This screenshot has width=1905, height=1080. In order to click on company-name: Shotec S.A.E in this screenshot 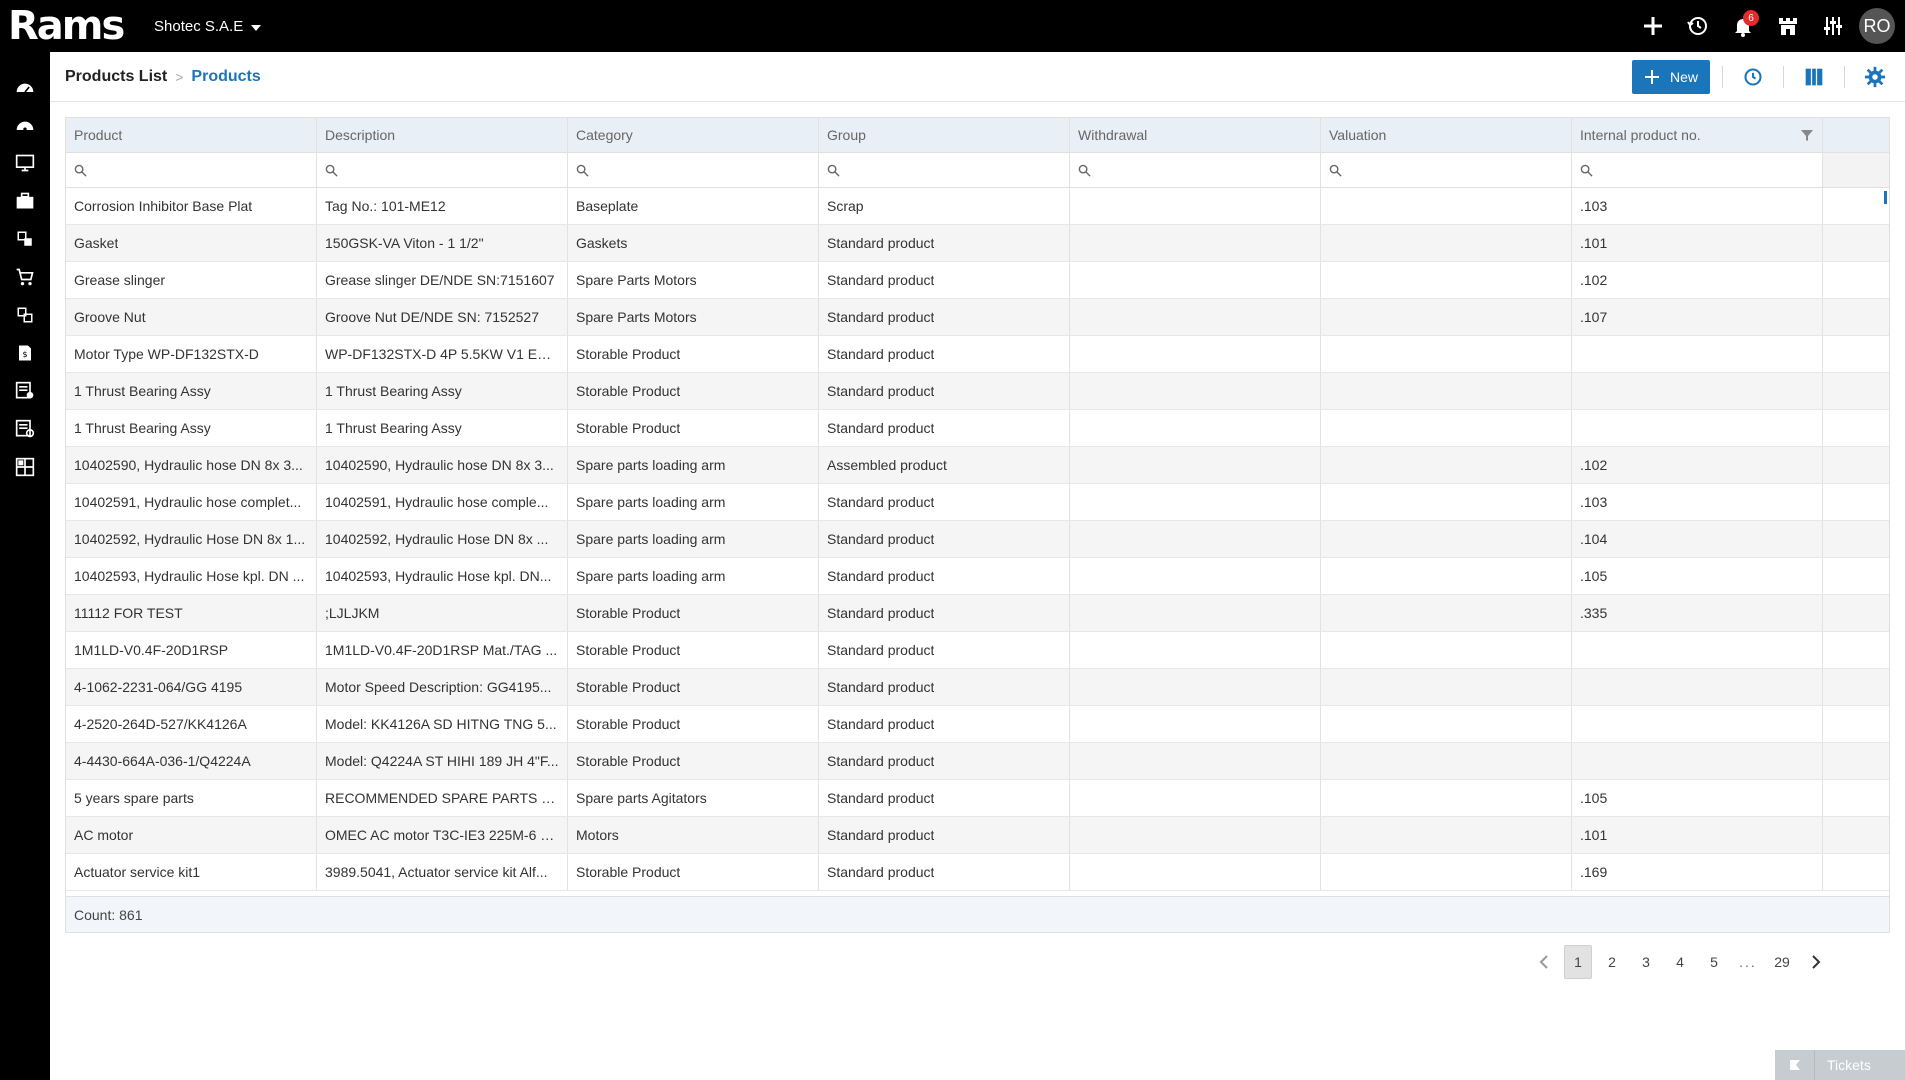, I will do `click(199, 26)`.